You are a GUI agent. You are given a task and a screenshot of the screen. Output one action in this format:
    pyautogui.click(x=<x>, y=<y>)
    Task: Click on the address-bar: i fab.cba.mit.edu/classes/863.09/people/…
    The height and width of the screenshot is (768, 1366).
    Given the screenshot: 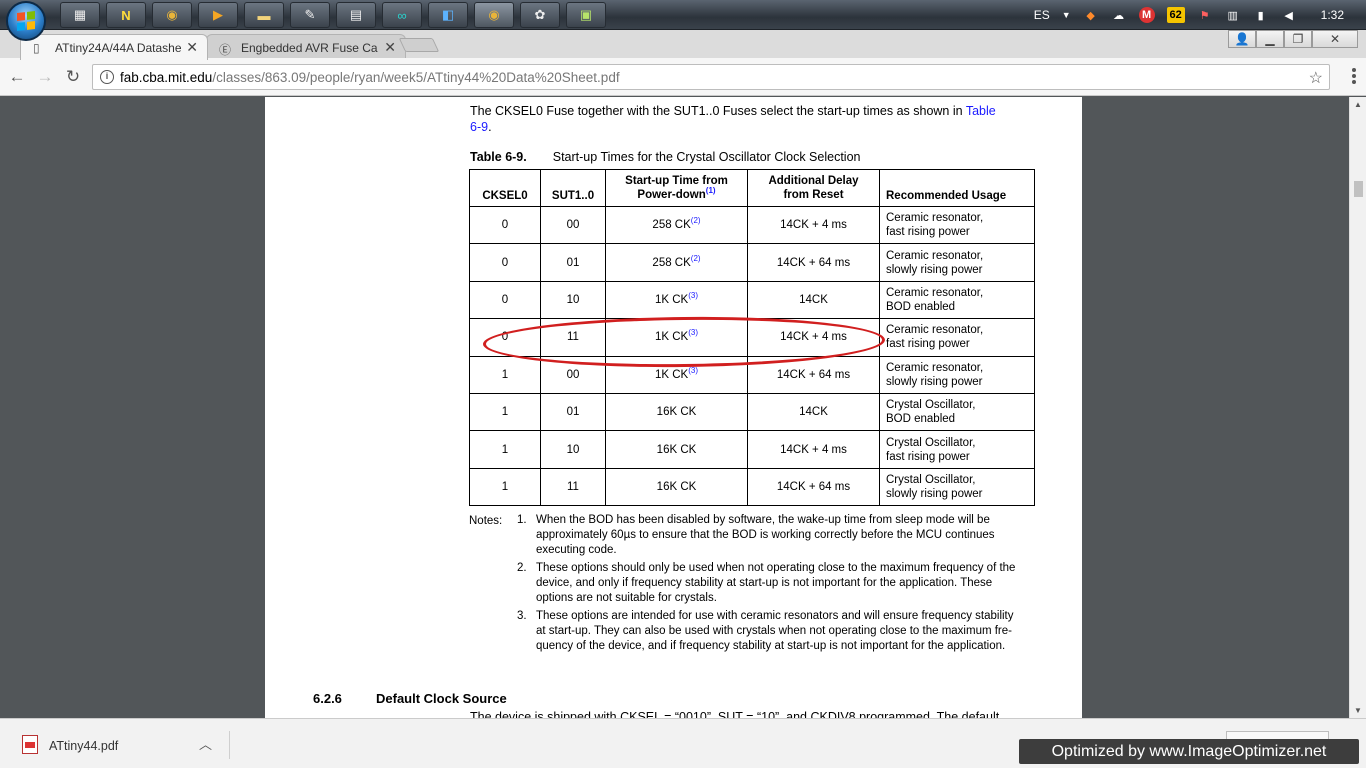 What is the action you would take?
    pyautogui.click(x=711, y=77)
    